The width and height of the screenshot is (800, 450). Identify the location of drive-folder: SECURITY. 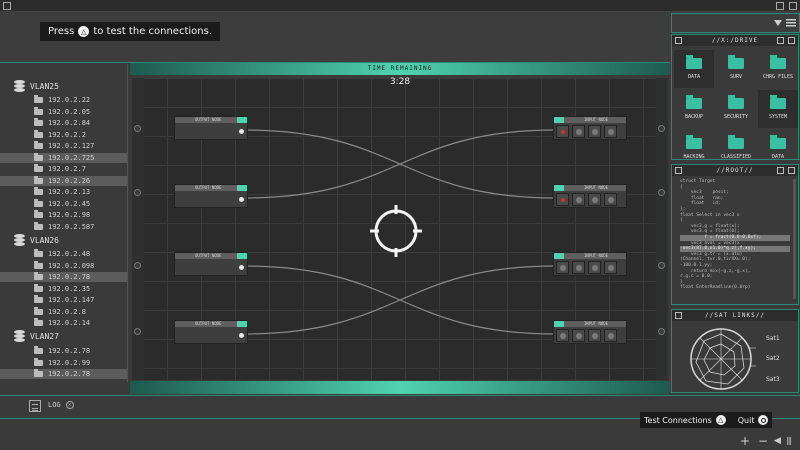
(736, 109).